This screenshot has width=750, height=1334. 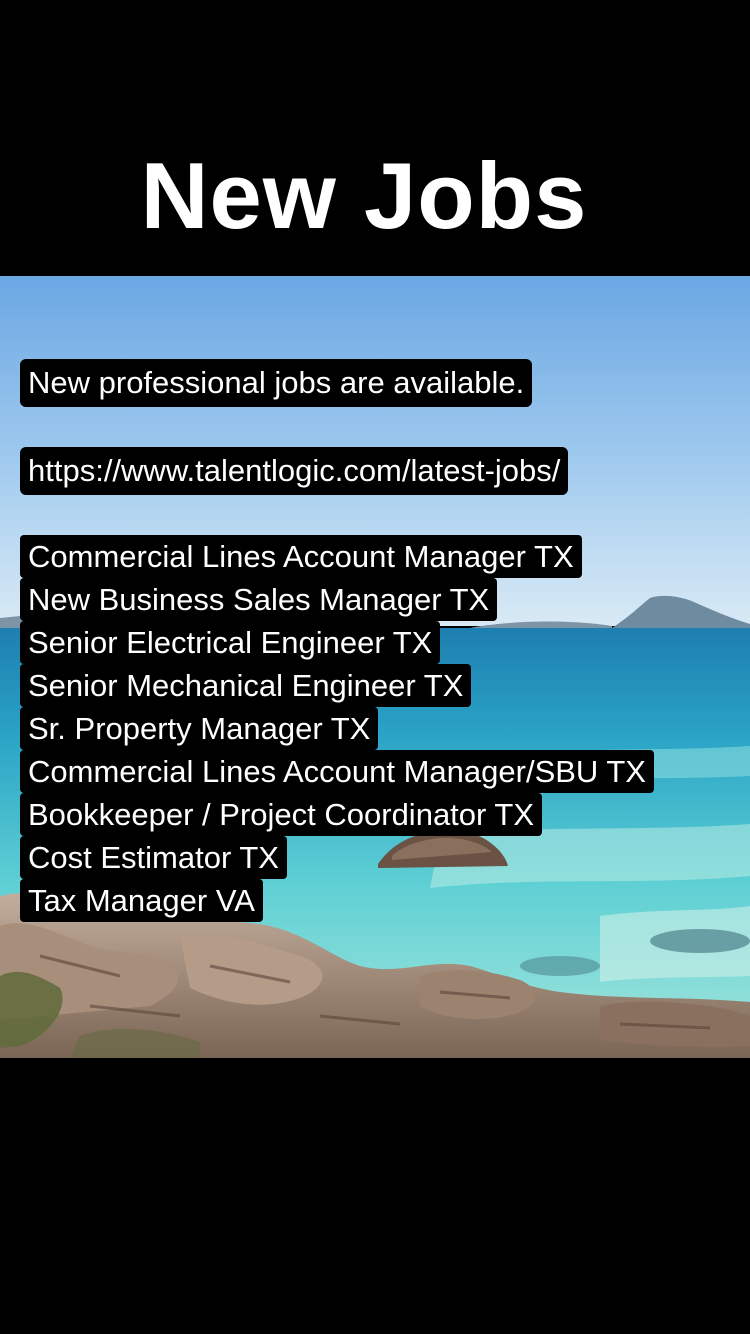 What do you see at coordinates (259, 599) in the screenshot?
I see `job-title: New Business Sales Manager TX` at bounding box center [259, 599].